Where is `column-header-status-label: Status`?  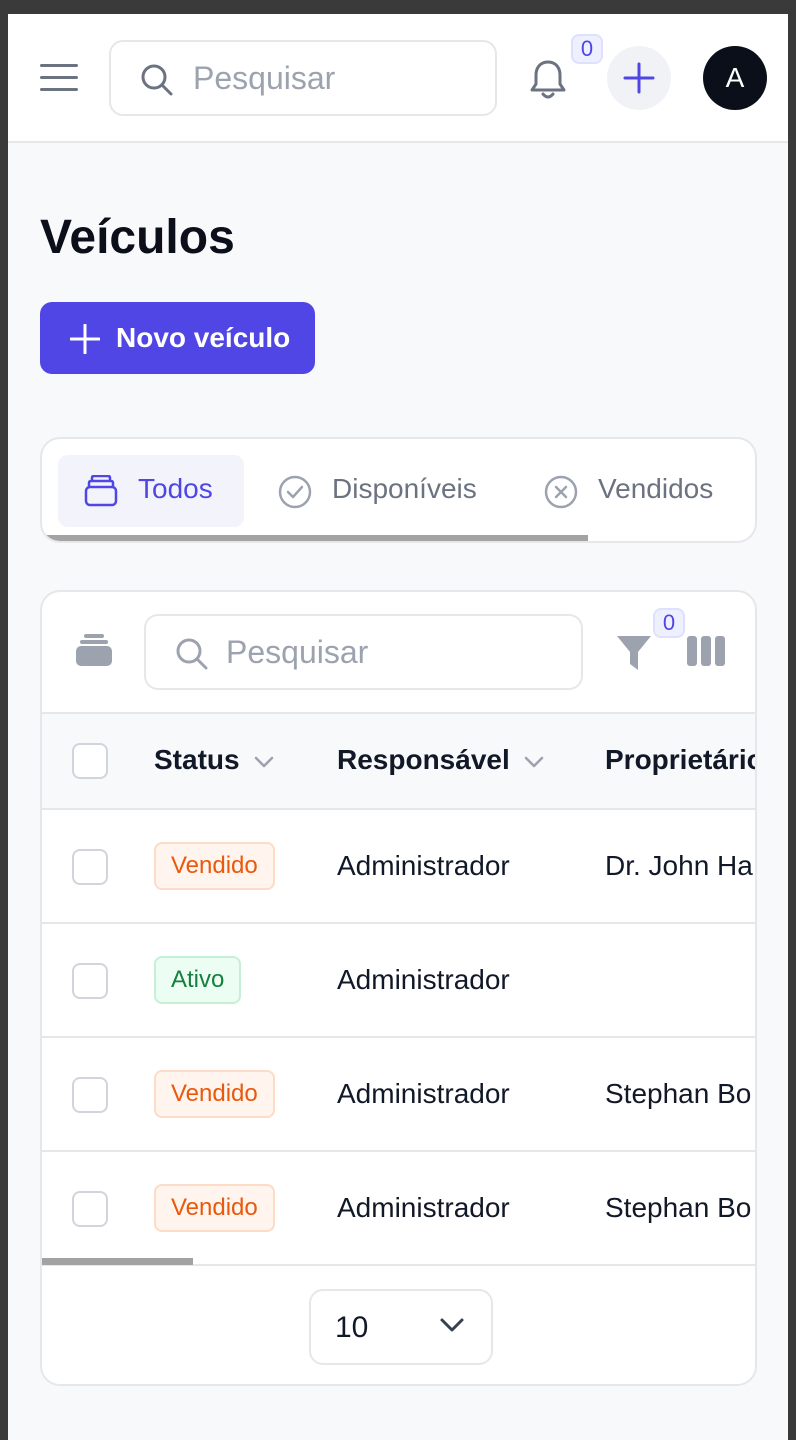 column-header-status-label: Status is located at coordinates (197, 759).